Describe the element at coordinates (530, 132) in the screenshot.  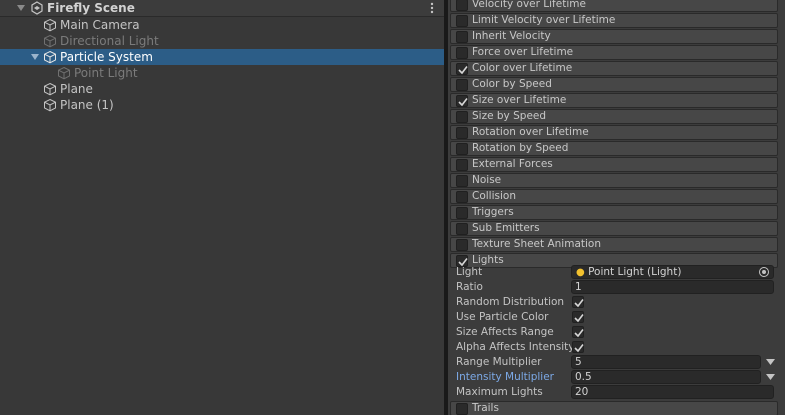
I see `module-label: Rotation over Lifetime` at that location.